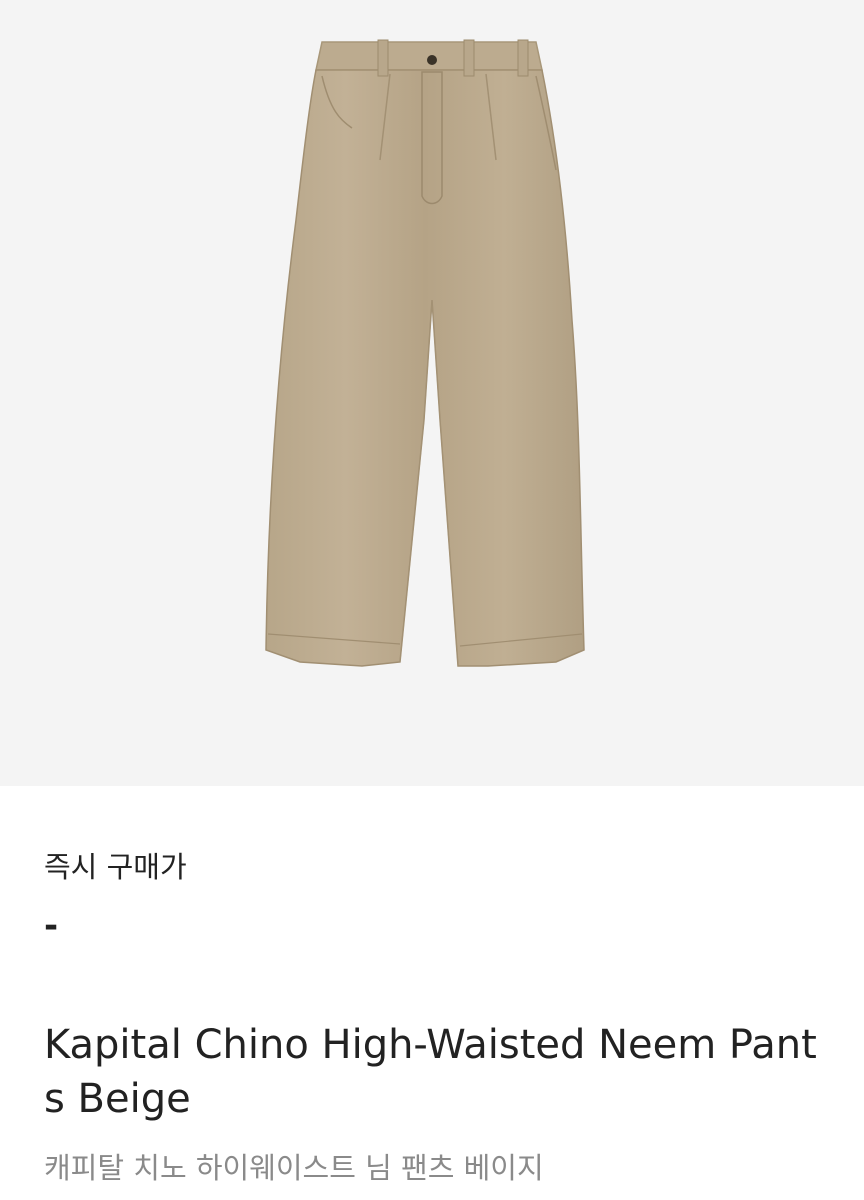 This screenshot has height=1200, width=864. I want to click on button-icon, so click(432, 60).